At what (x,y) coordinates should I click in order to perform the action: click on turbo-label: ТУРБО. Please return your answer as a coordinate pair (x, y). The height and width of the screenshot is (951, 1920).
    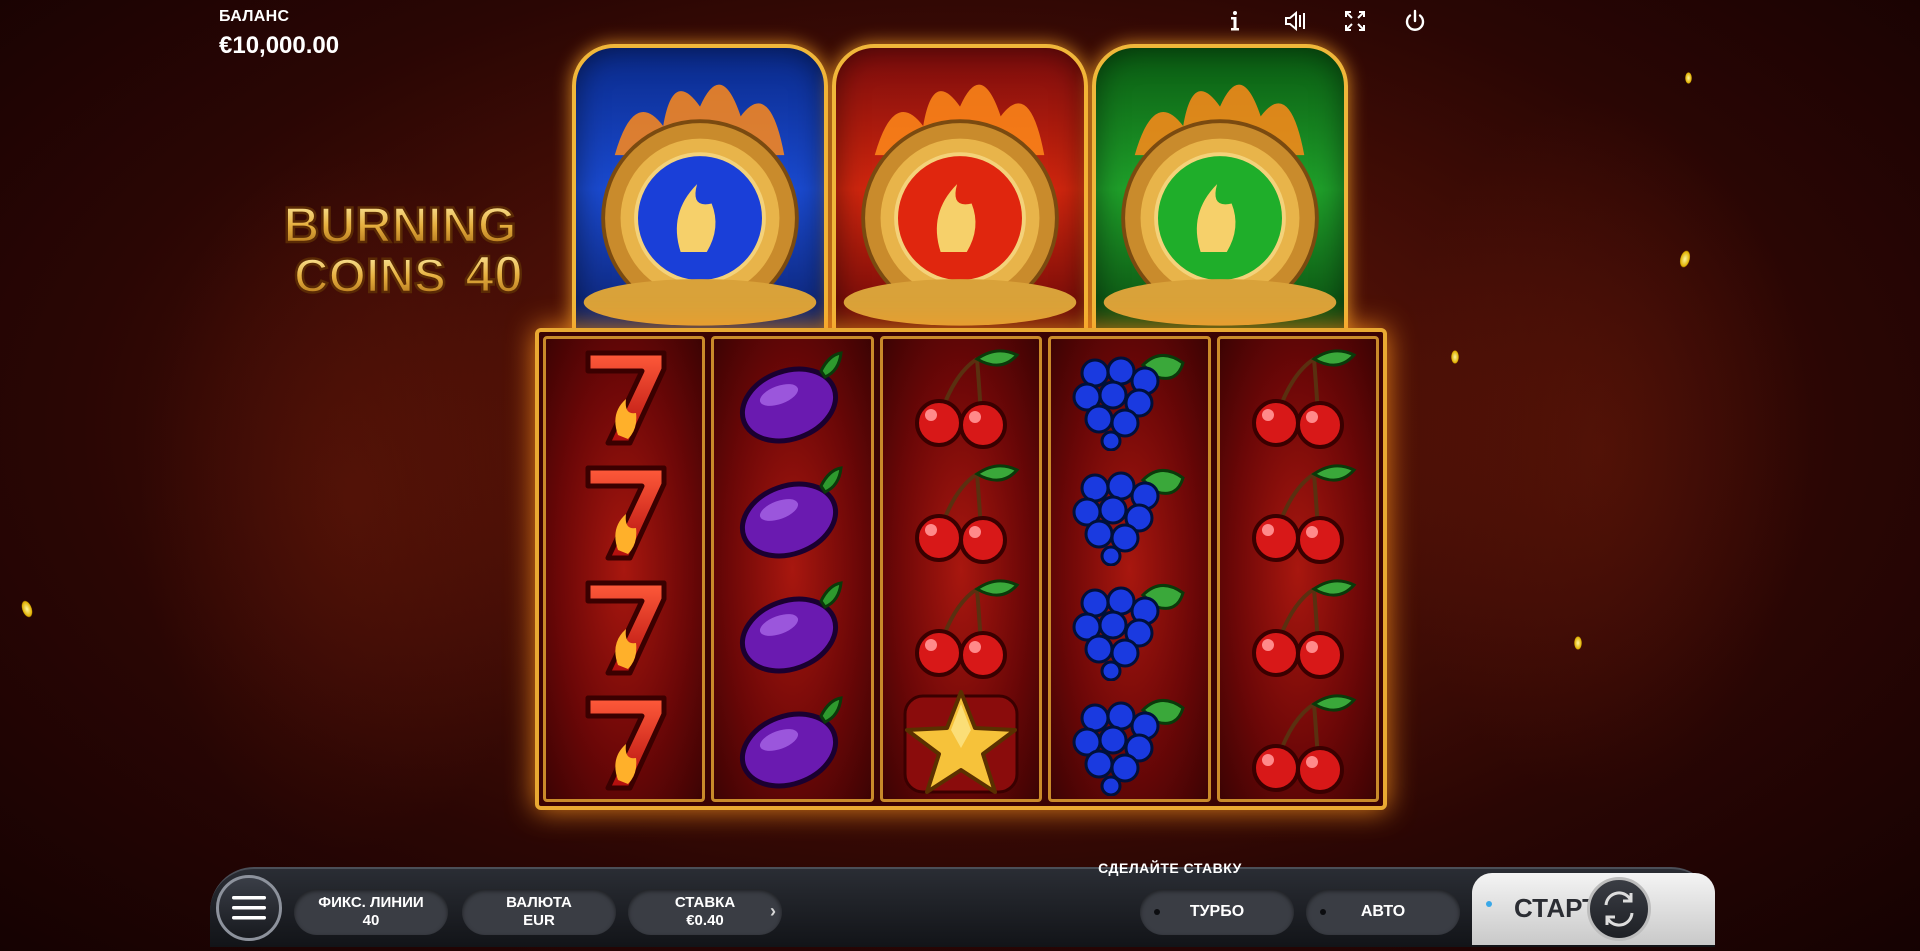
    Looking at the image, I should click on (1217, 911).